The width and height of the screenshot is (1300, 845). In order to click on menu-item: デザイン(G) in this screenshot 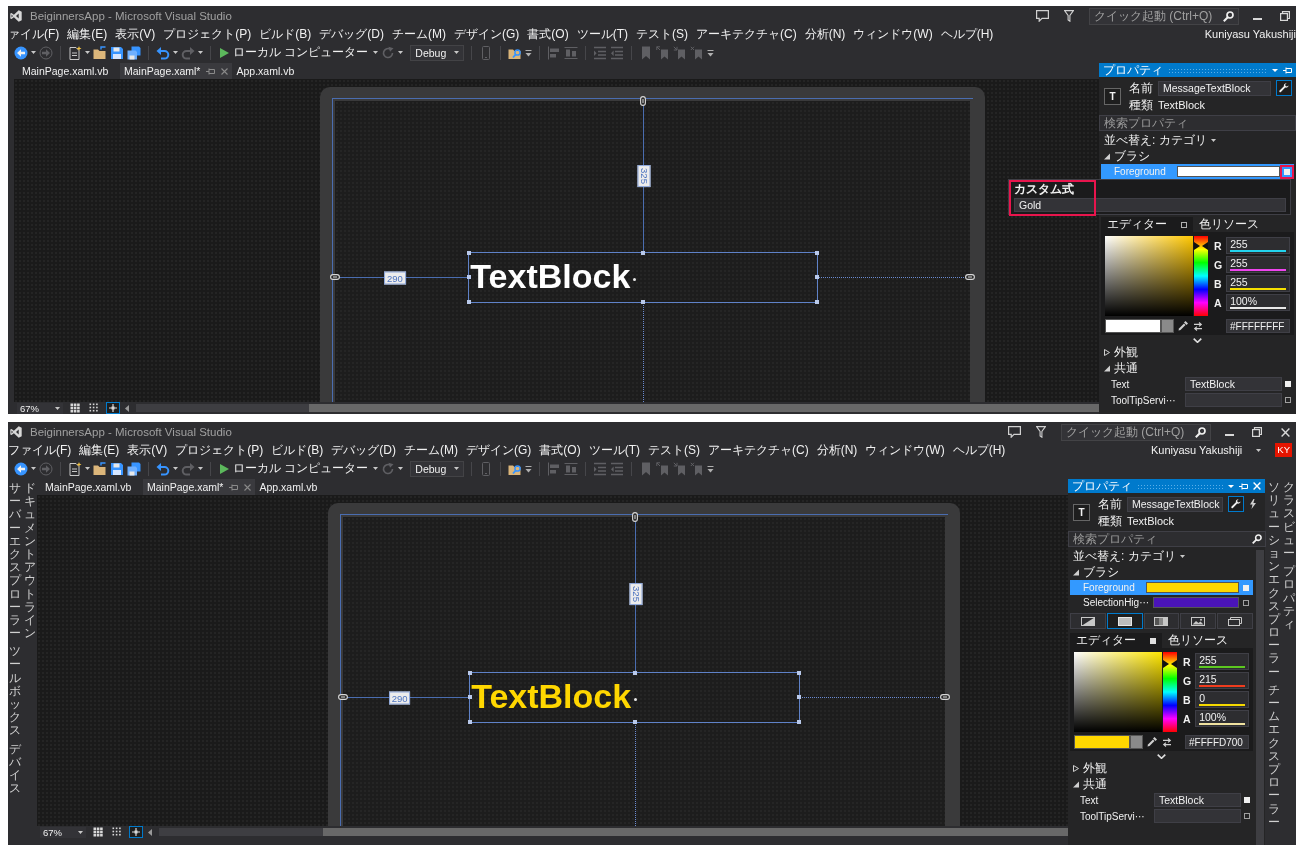, I will do `click(499, 450)`.